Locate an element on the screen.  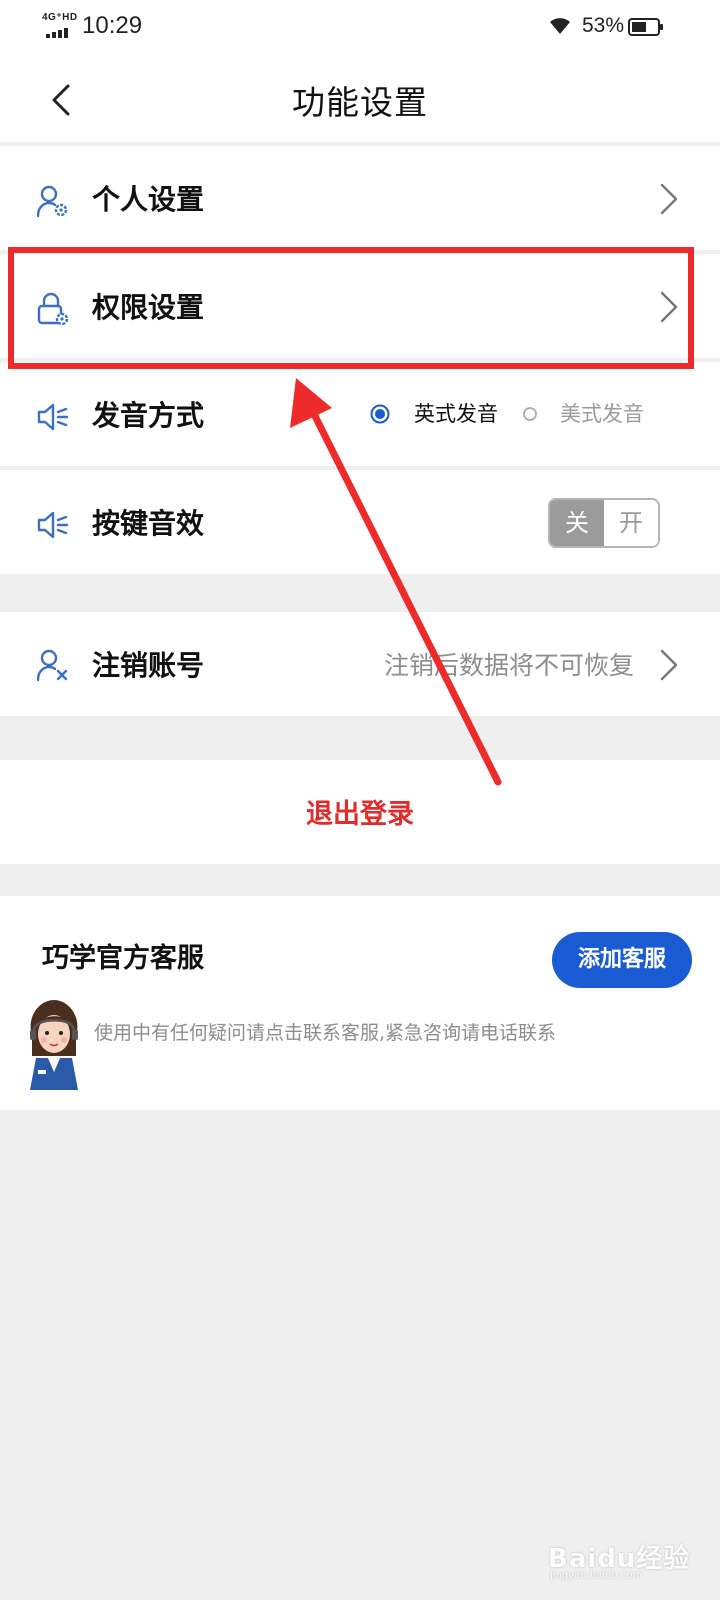
personal-settings-row: 个人设置 is located at coordinates (360, 198).